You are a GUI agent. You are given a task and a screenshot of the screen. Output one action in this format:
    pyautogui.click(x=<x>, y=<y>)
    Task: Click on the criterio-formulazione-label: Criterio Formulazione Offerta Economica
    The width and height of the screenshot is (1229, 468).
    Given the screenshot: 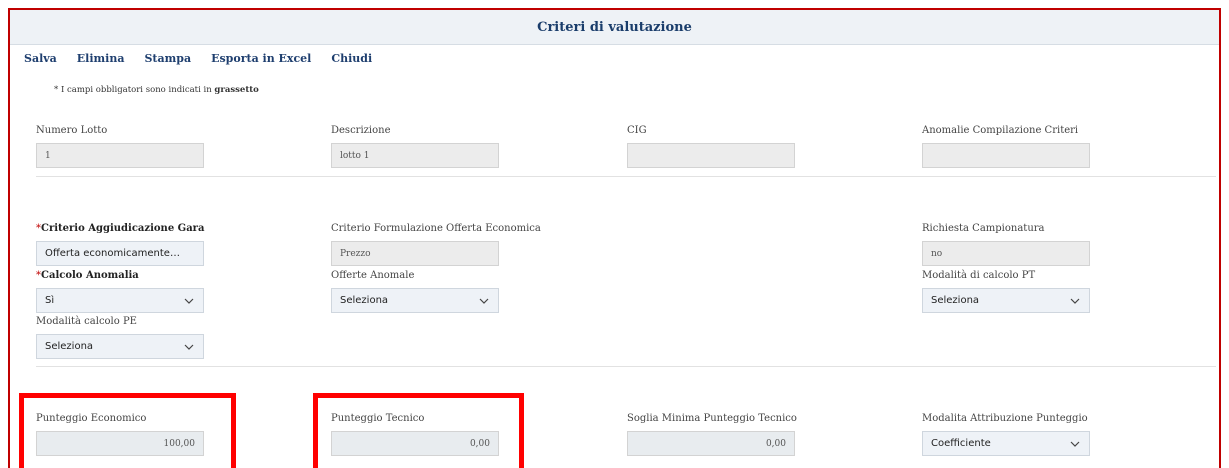 What is the action you would take?
    pyautogui.click(x=436, y=228)
    